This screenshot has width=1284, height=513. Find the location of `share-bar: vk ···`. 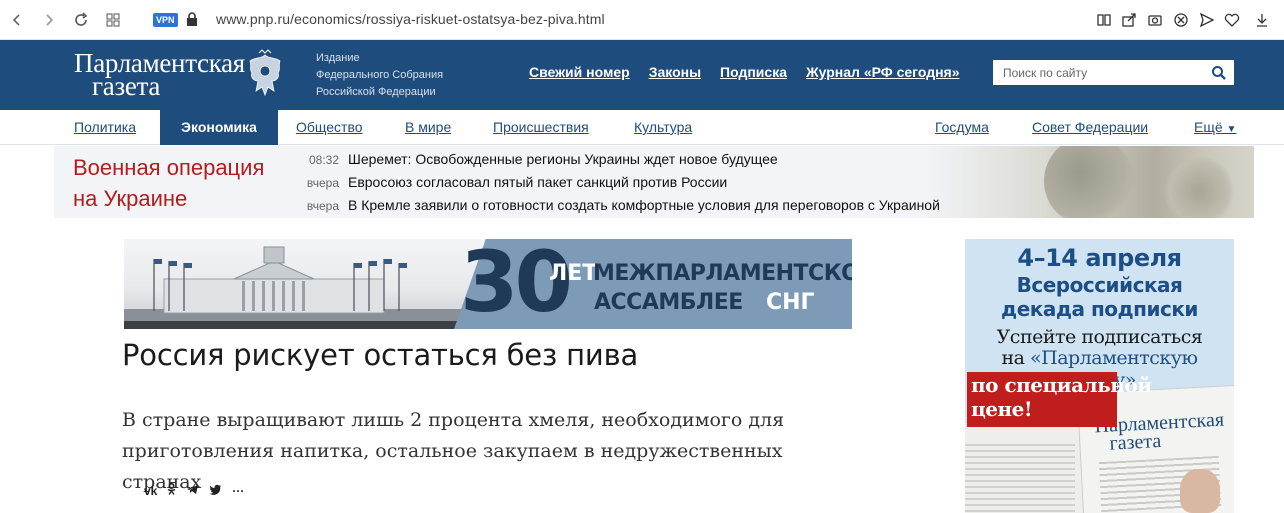

share-bar: vk ··· is located at coordinates (194, 490).